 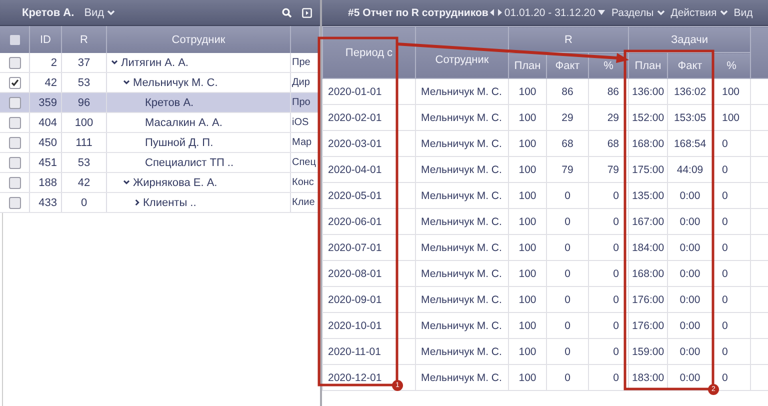 I want to click on table-cell: 68, so click(x=568, y=144).